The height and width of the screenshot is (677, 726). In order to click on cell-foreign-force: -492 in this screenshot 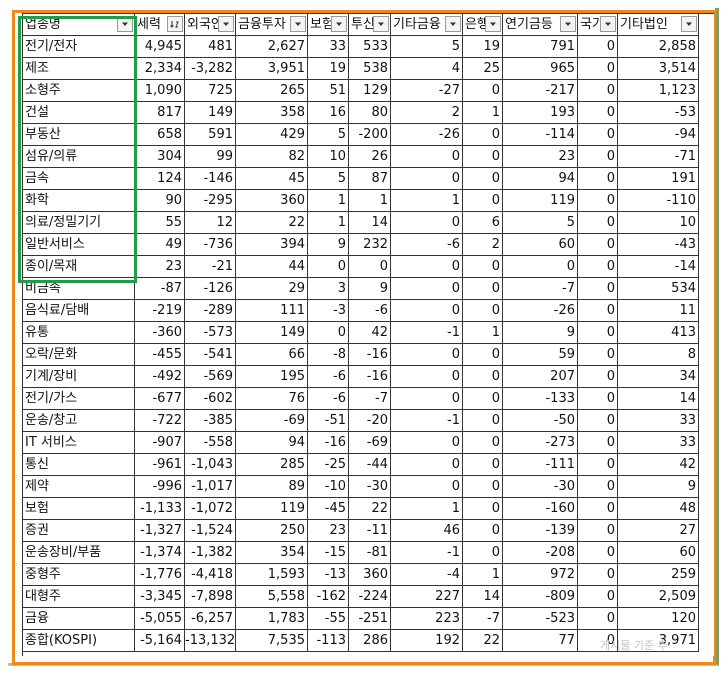, I will do `click(160, 377)`.